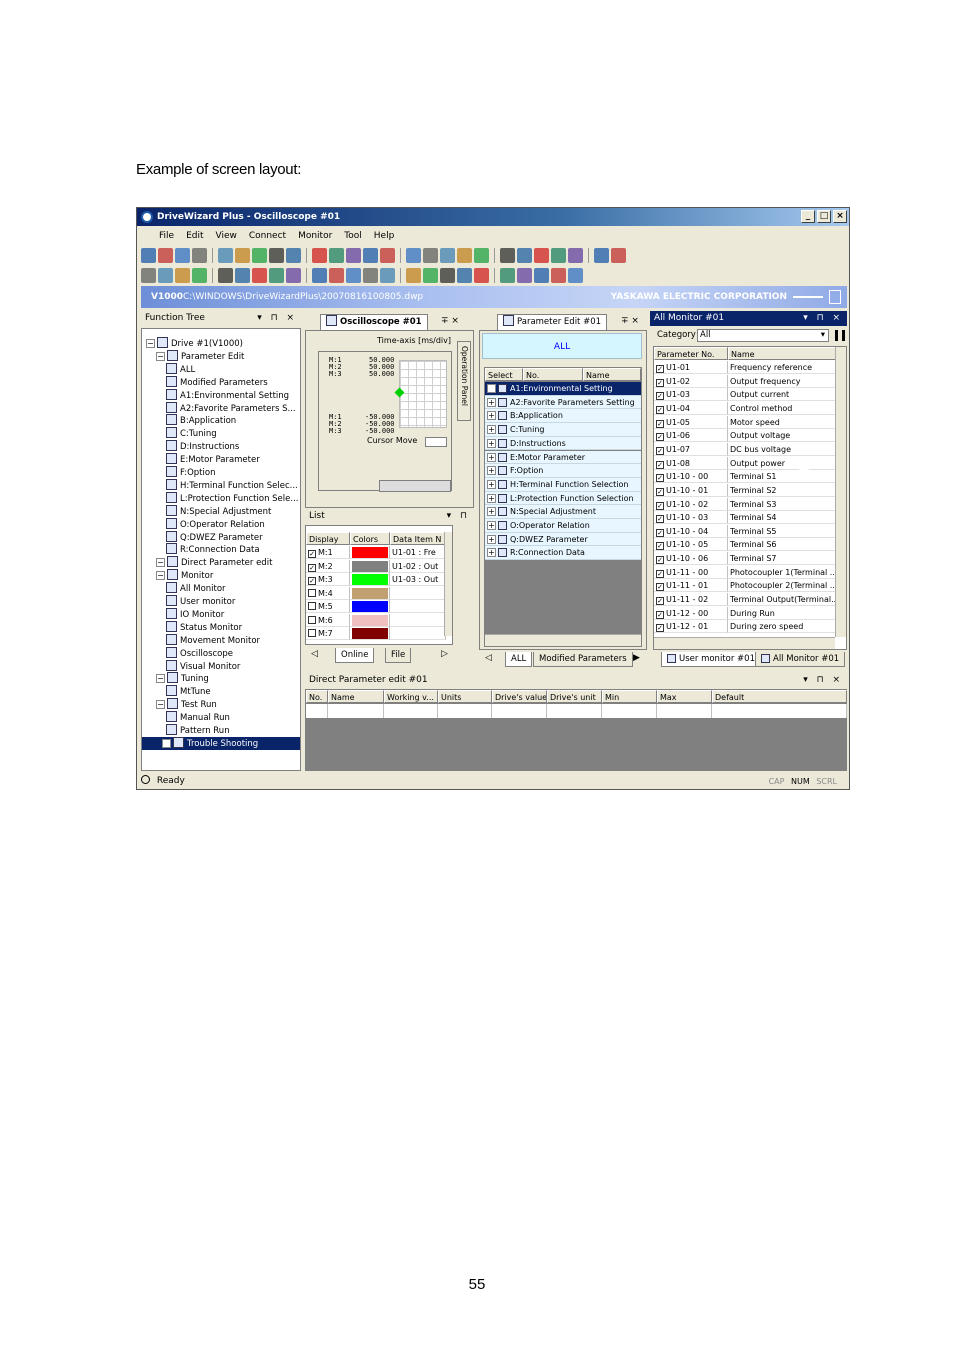  What do you see at coordinates (328, 566) in the screenshot?
I see `channel-display-cell: ✓ M:2` at bounding box center [328, 566].